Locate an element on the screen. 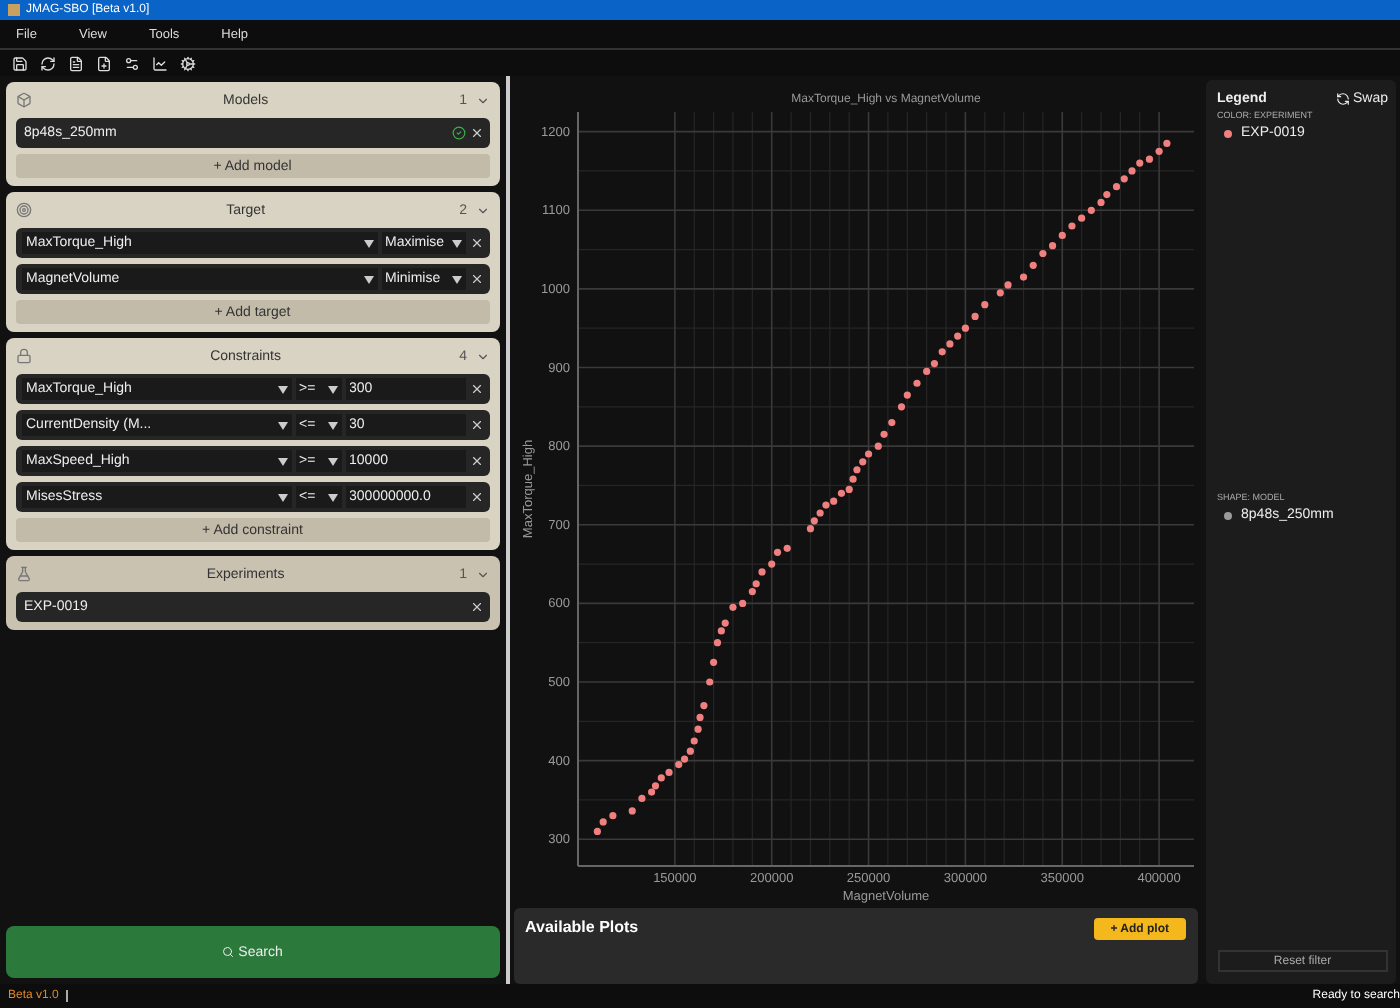  new-file-icon is located at coordinates (104, 63).